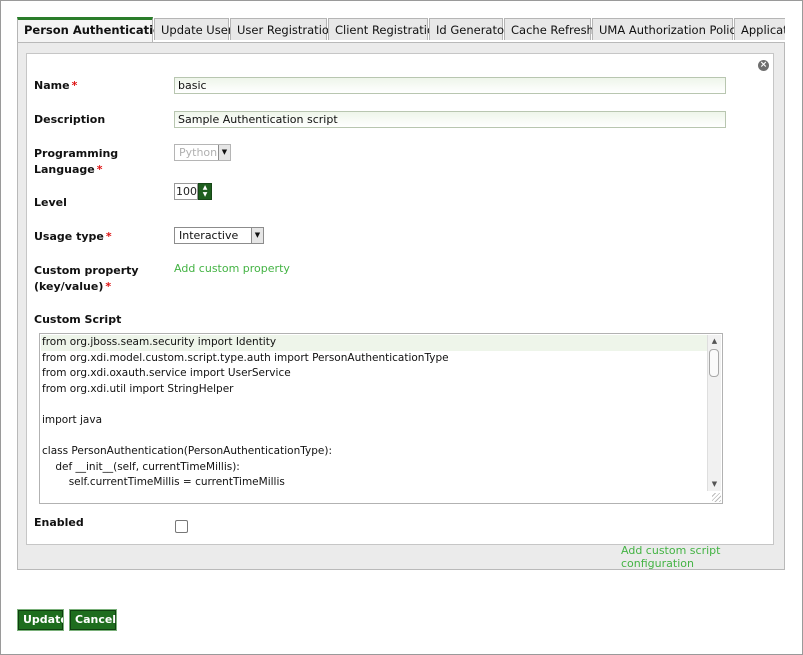 The height and width of the screenshot is (655, 803). I want to click on tab-user-registration: User Registration, so click(283, 29).